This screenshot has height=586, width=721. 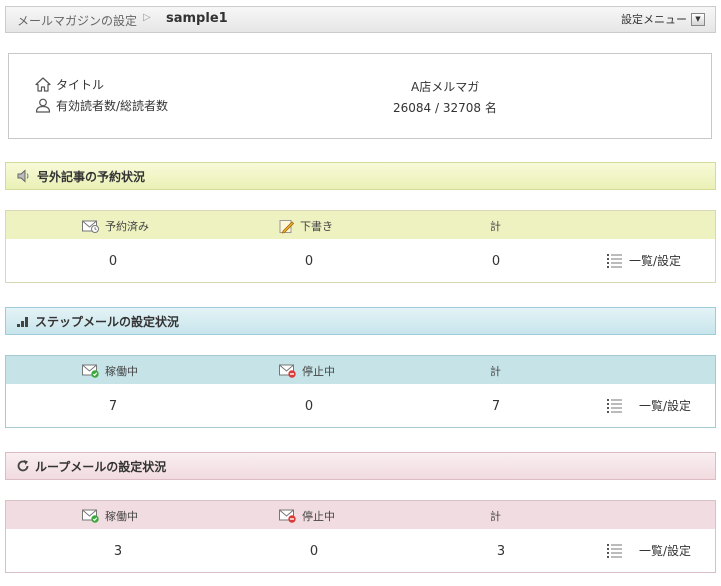 I want to click on step-active-count: 7, so click(x=113, y=406).